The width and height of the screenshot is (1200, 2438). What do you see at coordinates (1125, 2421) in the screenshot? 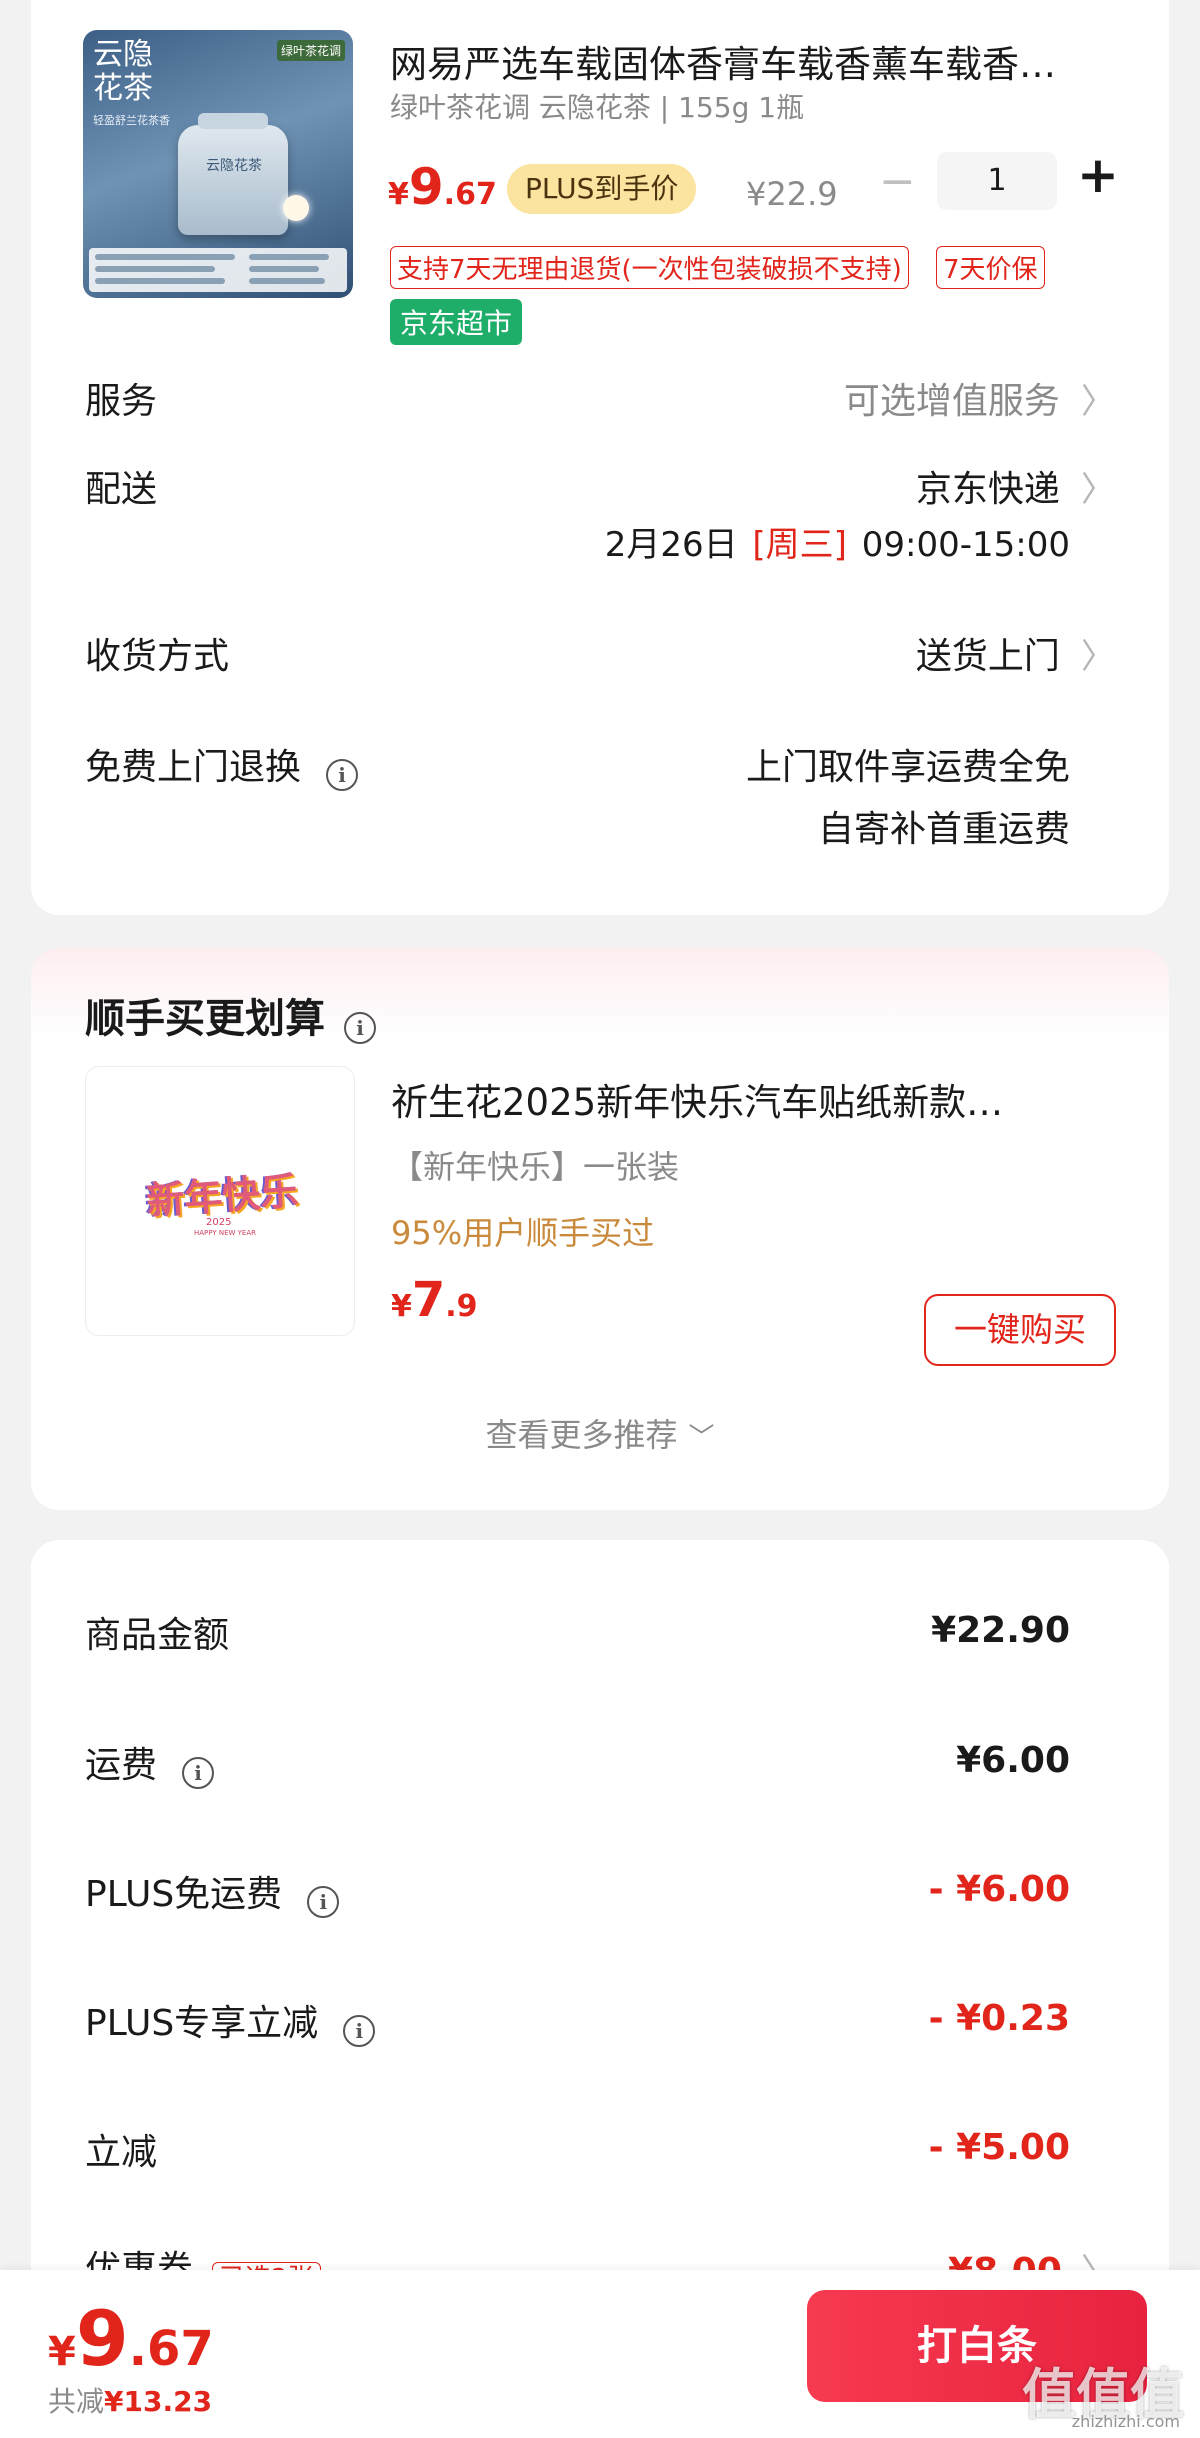
I see `watermark-url: zhizhizhi.com` at bounding box center [1125, 2421].